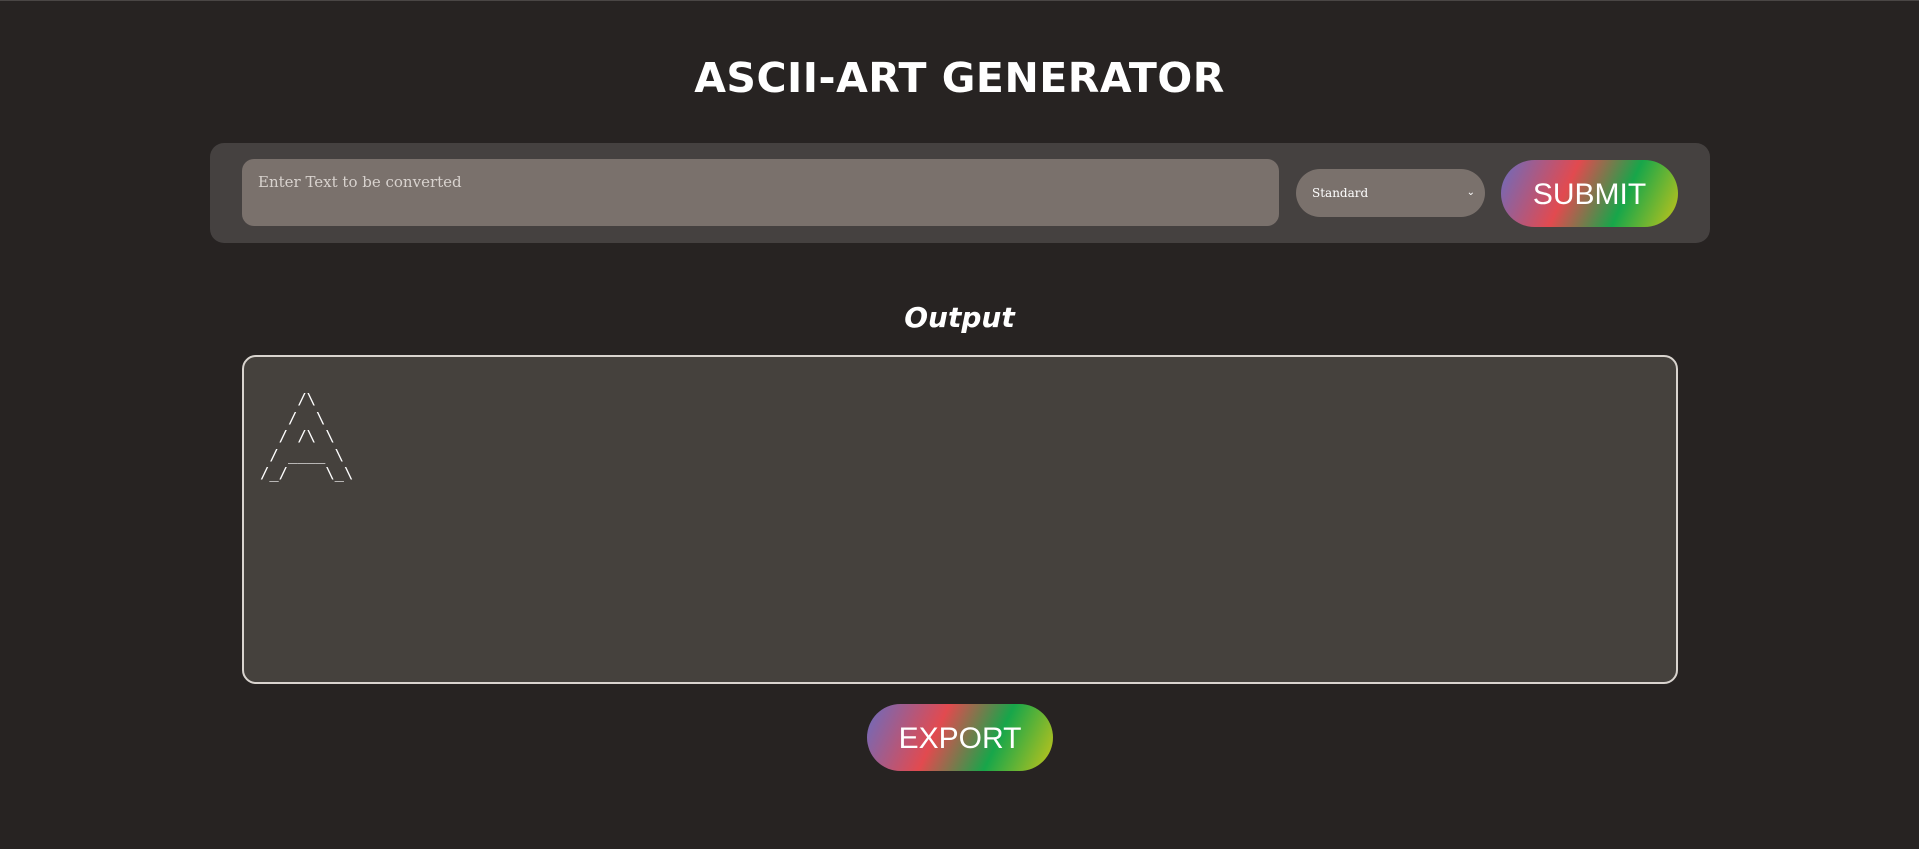  I want to click on ascii-art-output: /\ / \ / /\ \ / ____ \ /_/ \_\, so click(307, 436).